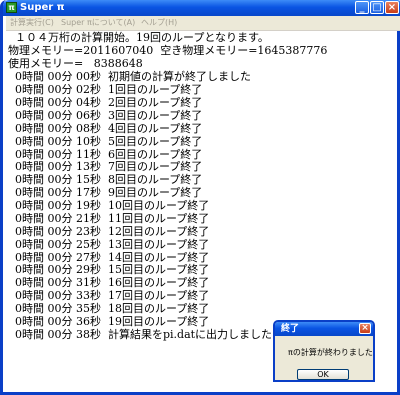 This screenshot has width=400, height=395. What do you see at coordinates (201, 8) in the screenshot?
I see `title-bar: π Super π _ □ ×` at bounding box center [201, 8].